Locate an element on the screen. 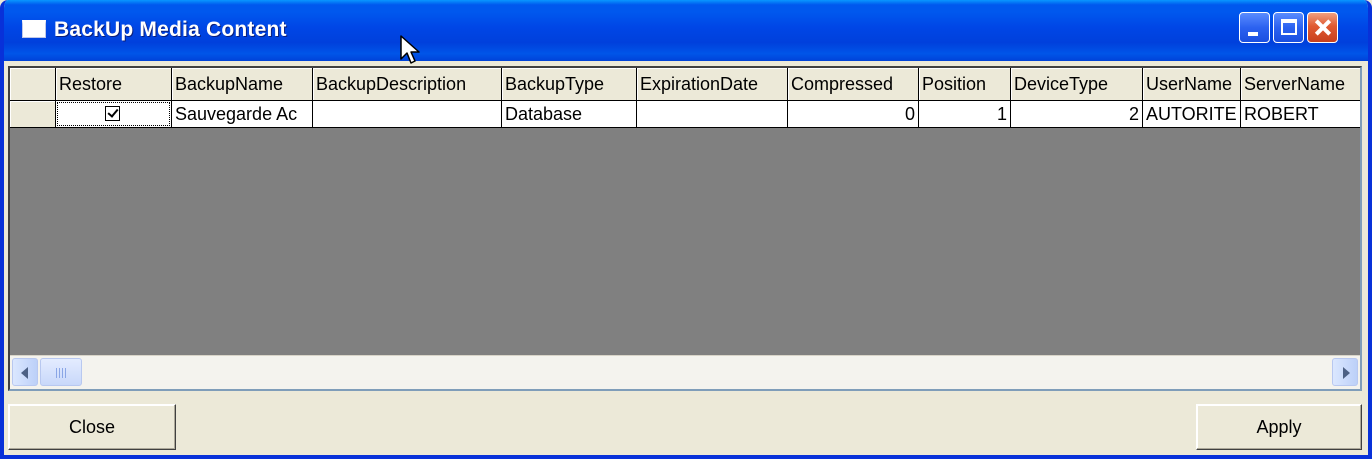 The height and width of the screenshot is (459, 1372). maximize-icon is located at coordinates (1289, 27).